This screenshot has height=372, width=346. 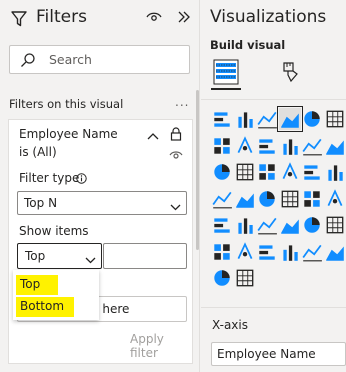 What do you see at coordinates (335, 199) in the screenshot?
I see `kpi-icon` at bounding box center [335, 199].